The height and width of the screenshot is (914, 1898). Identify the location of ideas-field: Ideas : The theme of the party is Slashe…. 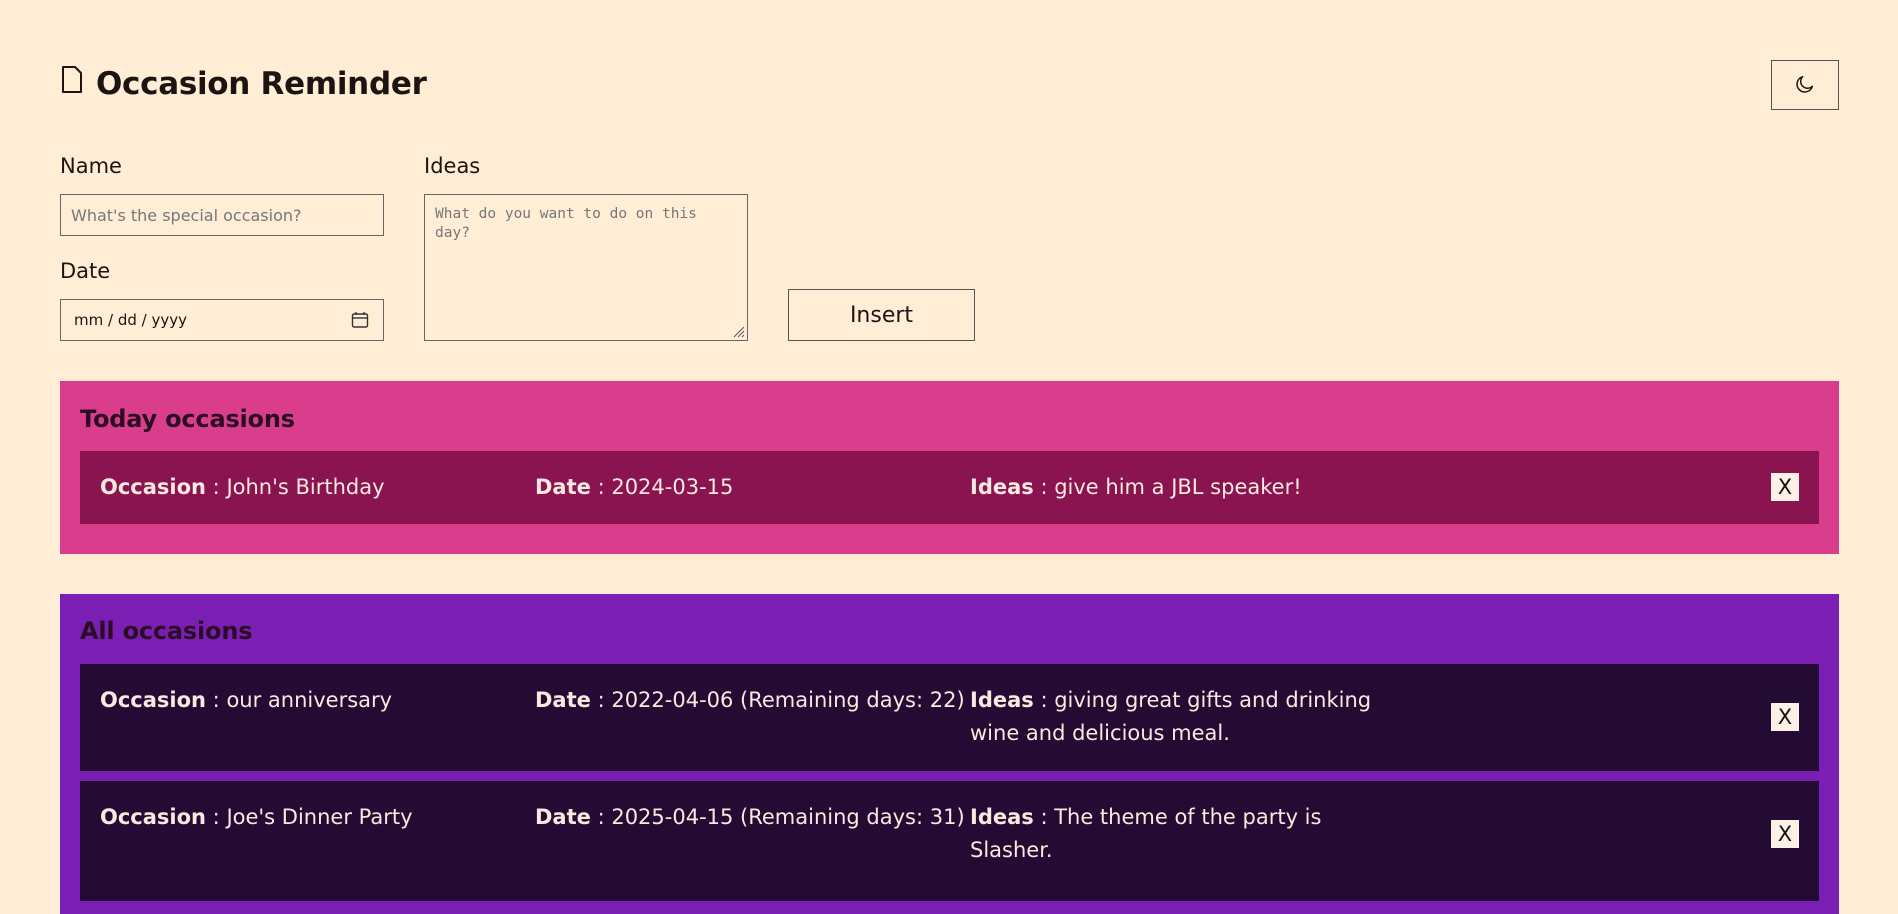
(1146, 833).